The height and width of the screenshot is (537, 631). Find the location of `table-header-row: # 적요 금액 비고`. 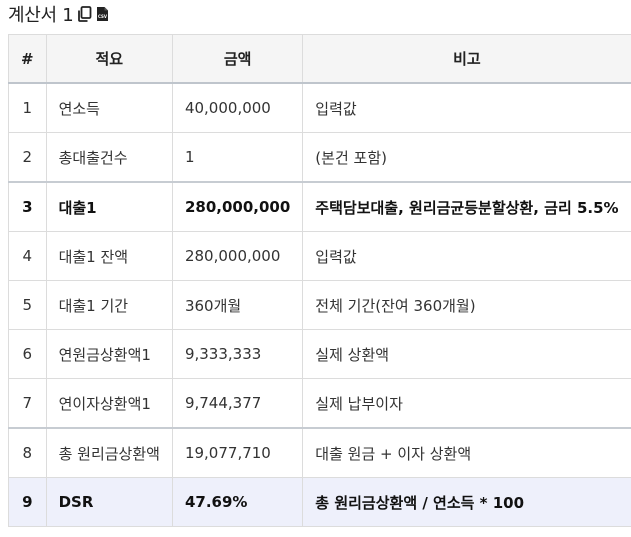

table-header-row: # 적요 금액 비고 is located at coordinates (319, 59).